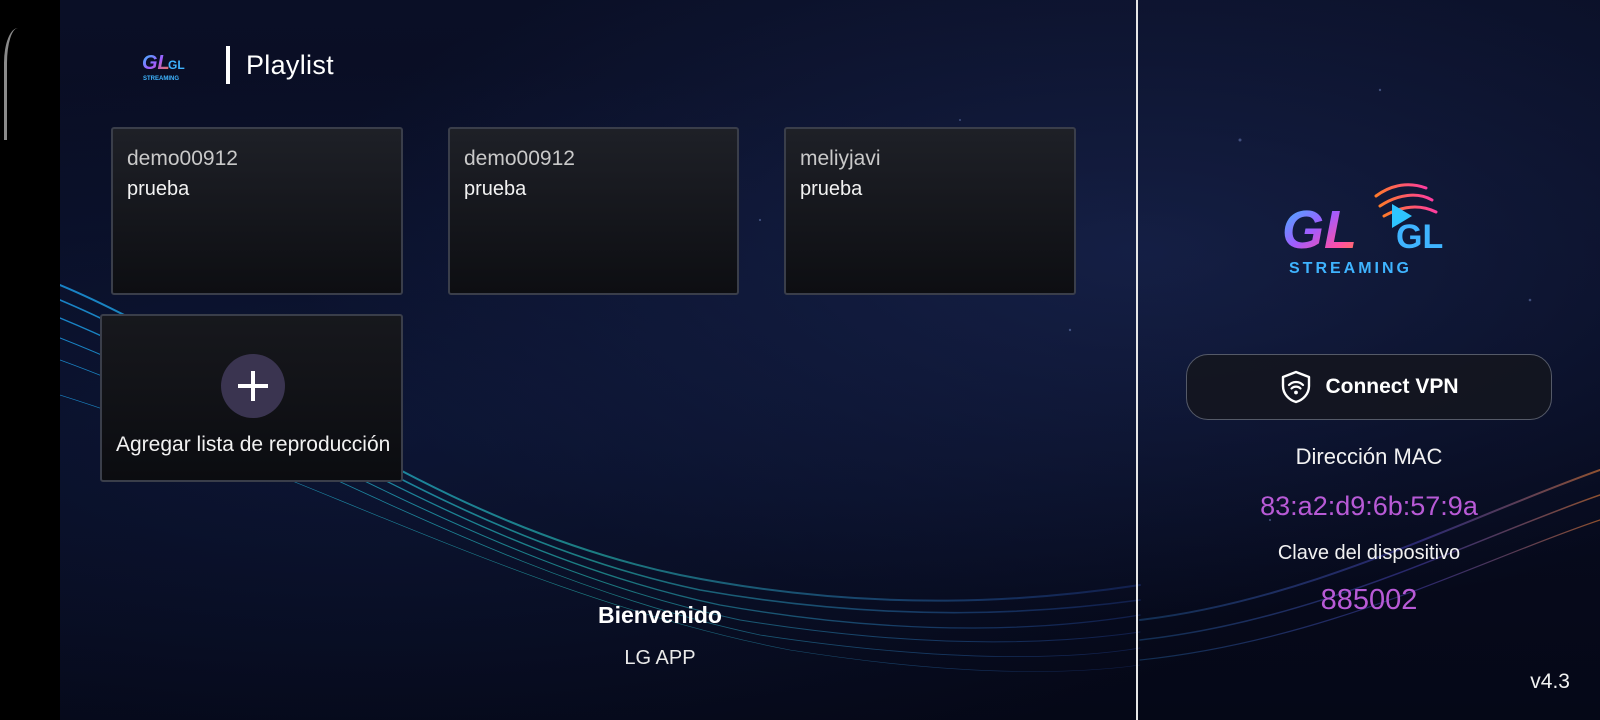 The width and height of the screenshot is (1600, 720). I want to click on playlist-card-2: demo00912 prueba, so click(593, 211).